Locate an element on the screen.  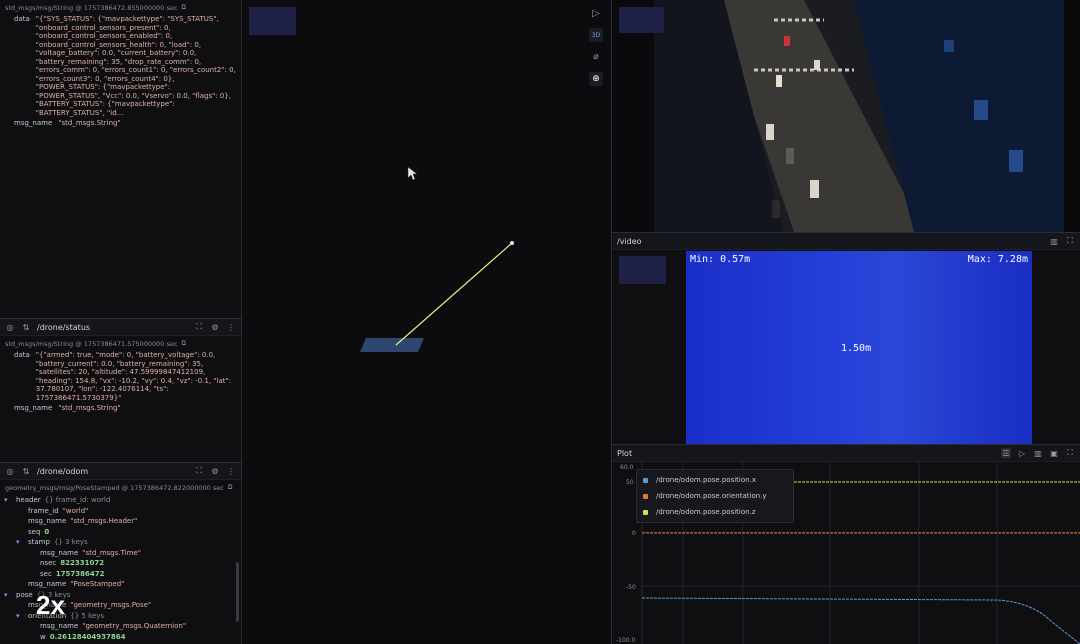
tree-row: msg_name "PoseStamped" is located at coordinates (122, 584).